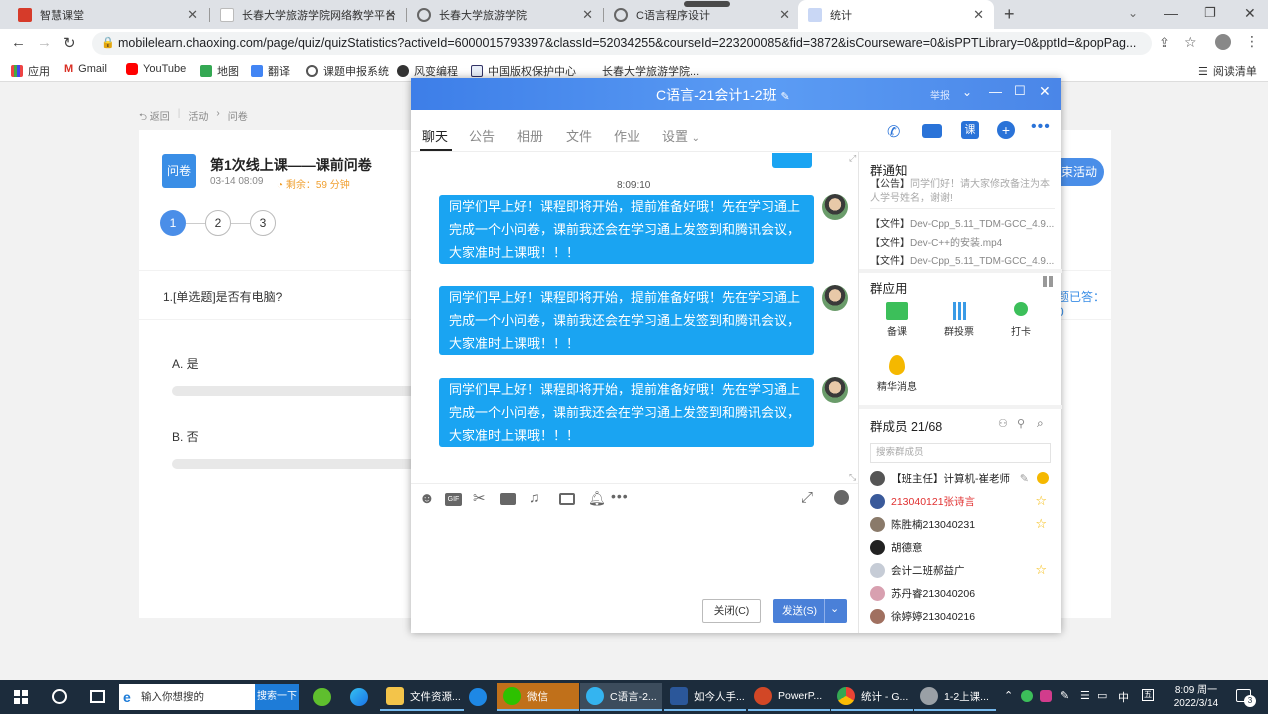 The height and width of the screenshot is (714, 1268). Describe the element at coordinates (173, 223) in the screenshot. I see `step-1: 1` at that location.